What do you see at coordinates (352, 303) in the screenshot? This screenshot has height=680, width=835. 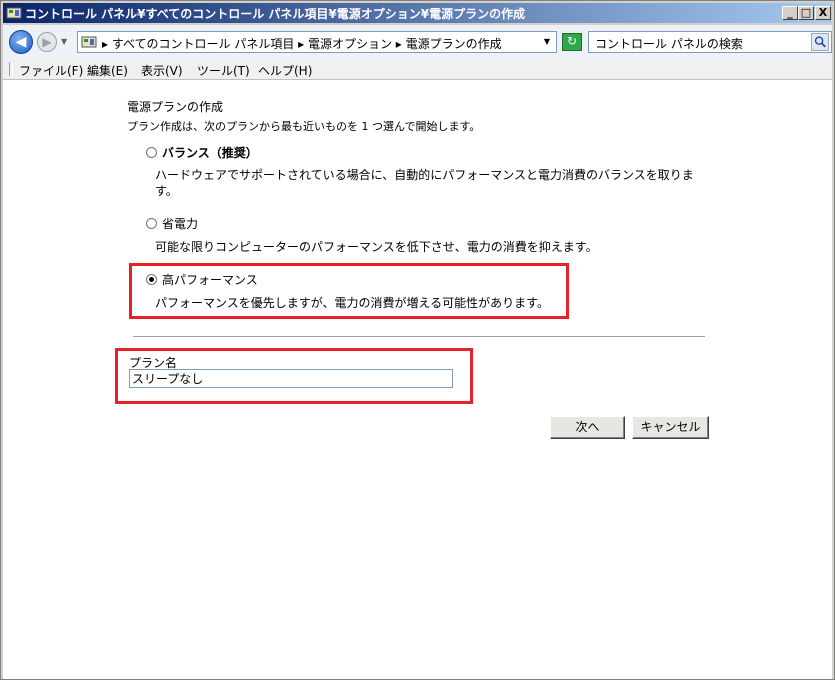 I see `option-high-performance-description: パフォーマンスを優先しますが、電力の消費が増える可能性があります。` at bounding box center [352, 303].